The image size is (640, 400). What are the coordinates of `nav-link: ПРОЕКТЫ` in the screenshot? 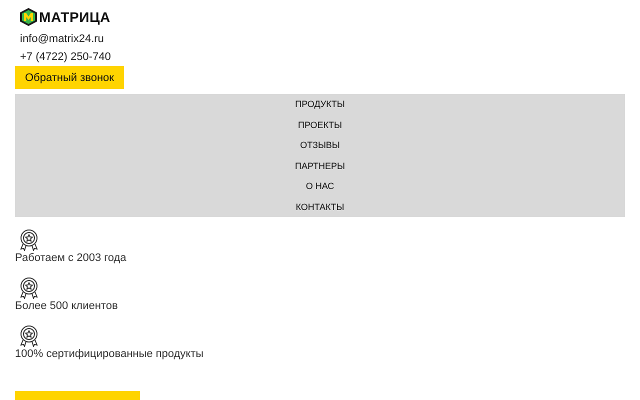 It's located at (320, 124).